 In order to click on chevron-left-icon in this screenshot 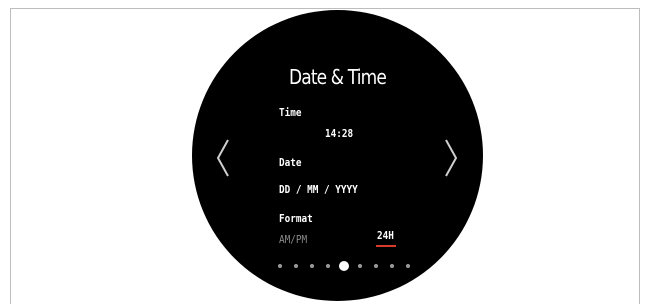, I will do `click(223, 158)`.